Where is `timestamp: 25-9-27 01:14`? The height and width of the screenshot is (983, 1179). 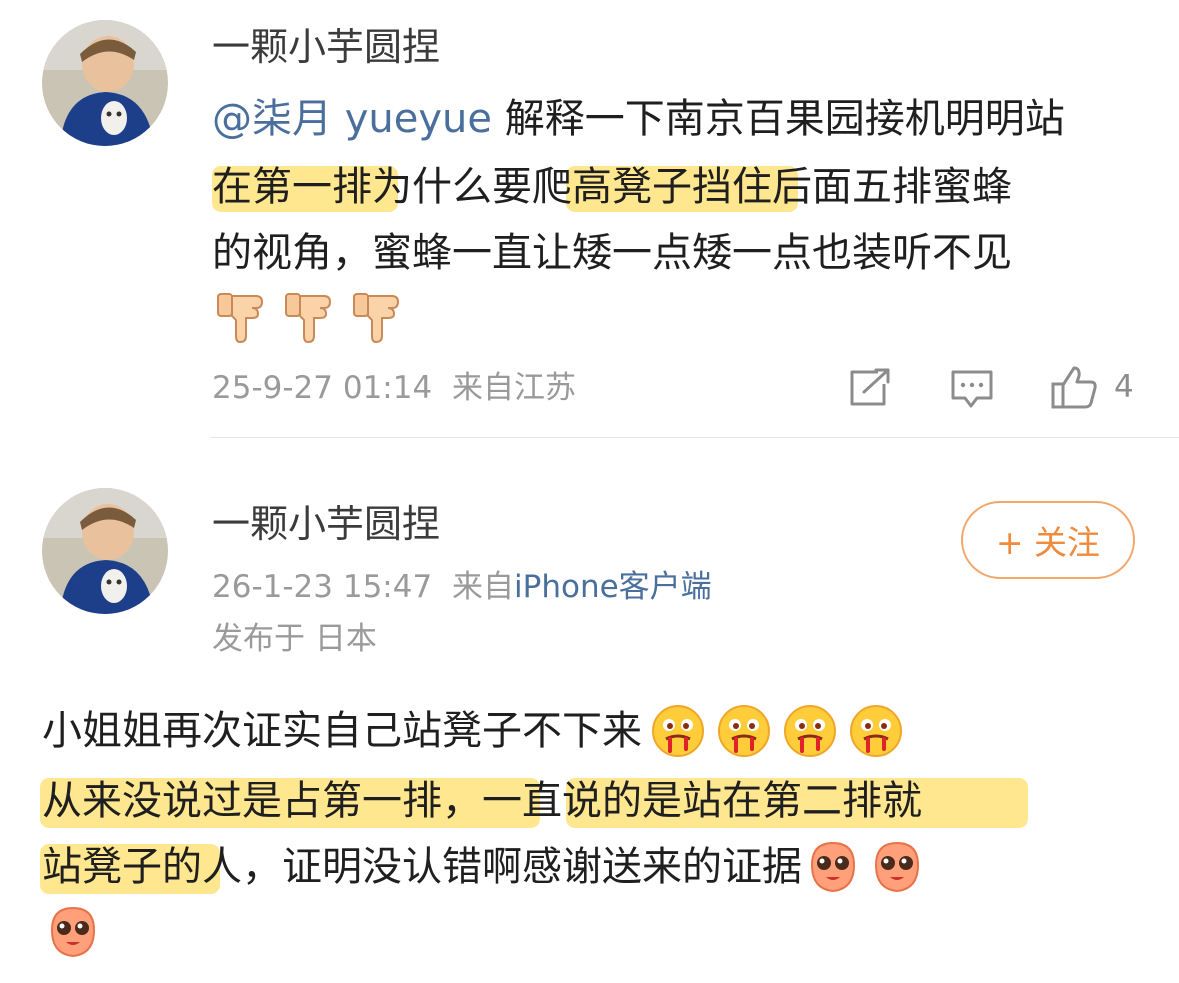
timestamp: 25-9-27 01:14 is located at coordinates (322, 388).